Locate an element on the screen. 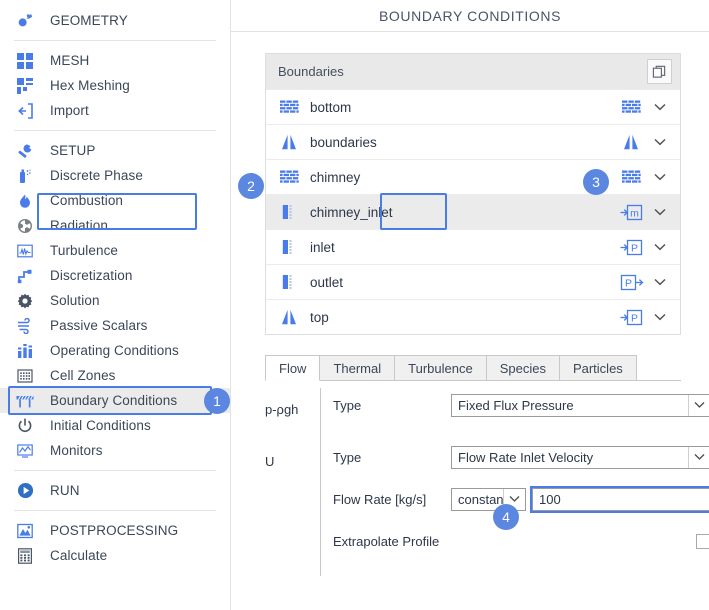 The image size is (709, 610). tab-species: Species is located at coordinates (522, 367).